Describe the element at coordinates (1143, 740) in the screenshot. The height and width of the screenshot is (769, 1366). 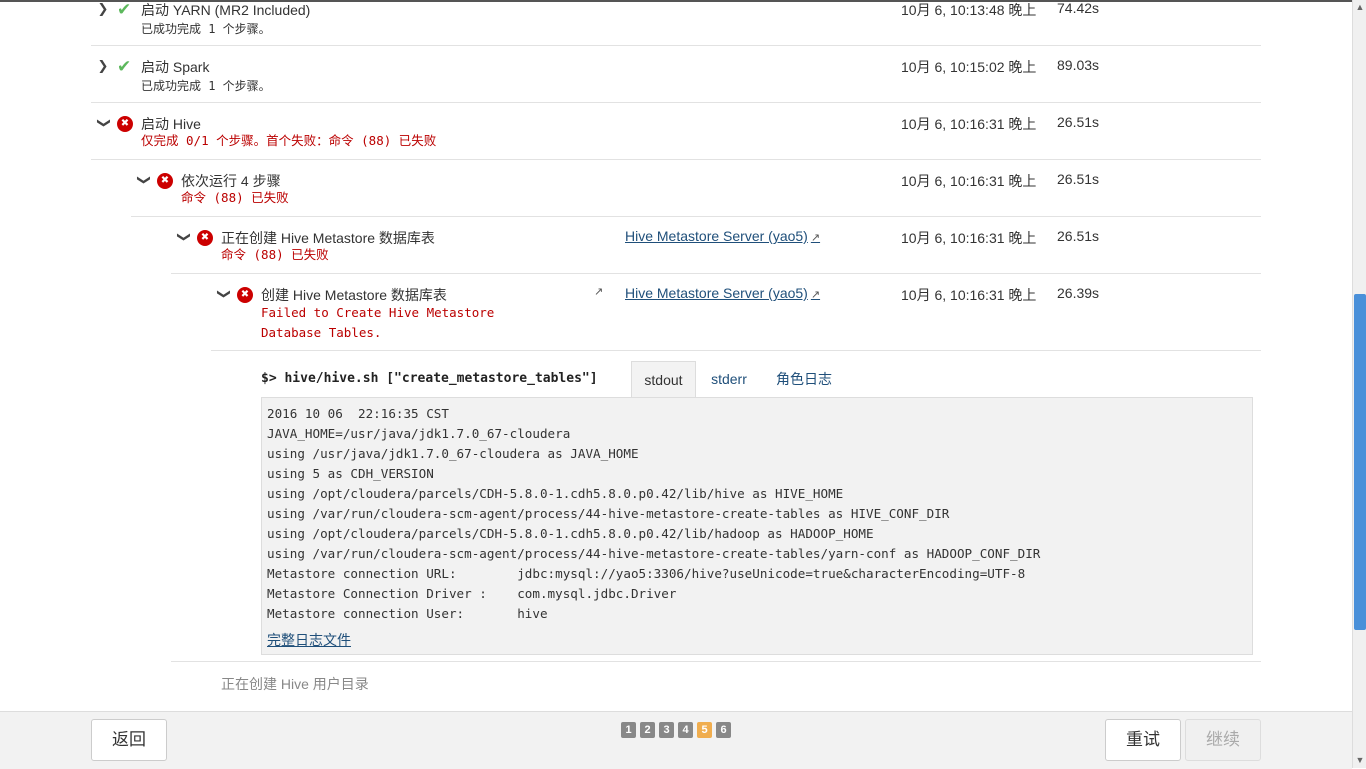
I see `retry-button: 重试` at that location.